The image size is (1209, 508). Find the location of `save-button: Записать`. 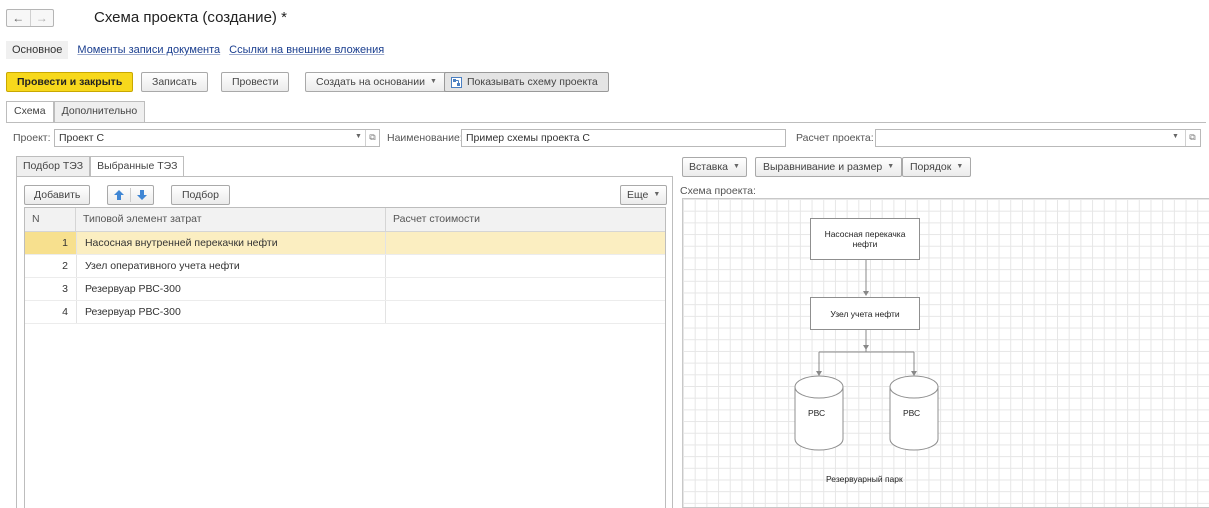

save-button: Записать is located at coordinates (174, 82).